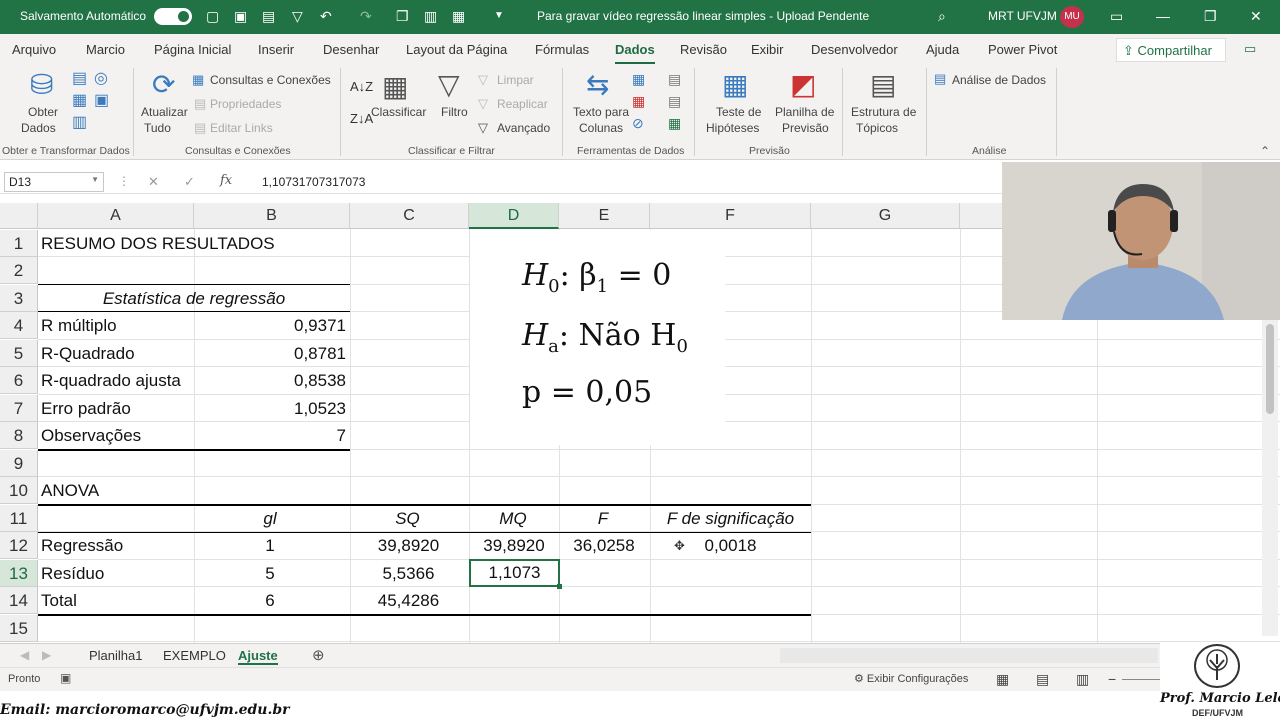 The height and width of the screenshot is (720, 1280). What do you see at coordinates (1116, 16) in the screenshot?
I see `ribbon-display-icon: ▭` at bounding box center [1116, 16].